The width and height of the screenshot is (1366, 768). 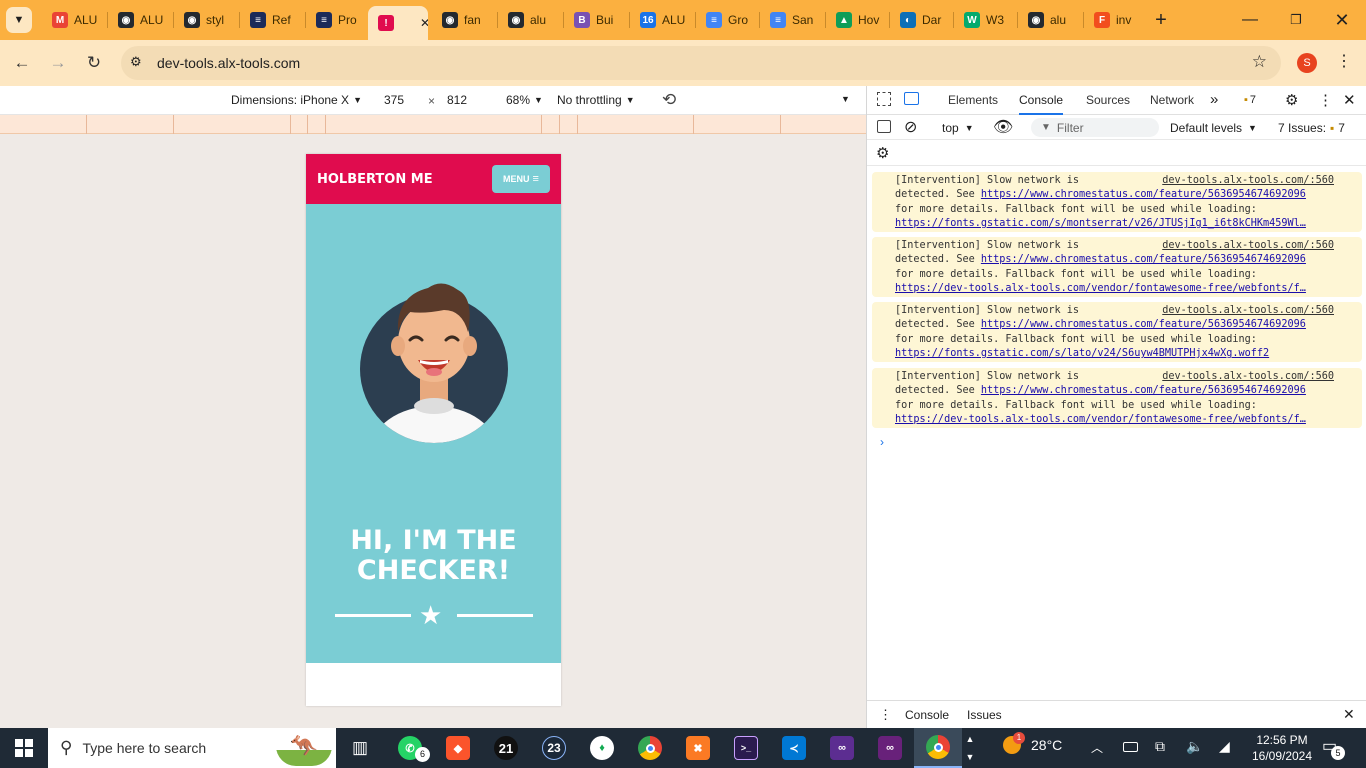 I want to click on app-21: 21, so click(x=506, y=748).